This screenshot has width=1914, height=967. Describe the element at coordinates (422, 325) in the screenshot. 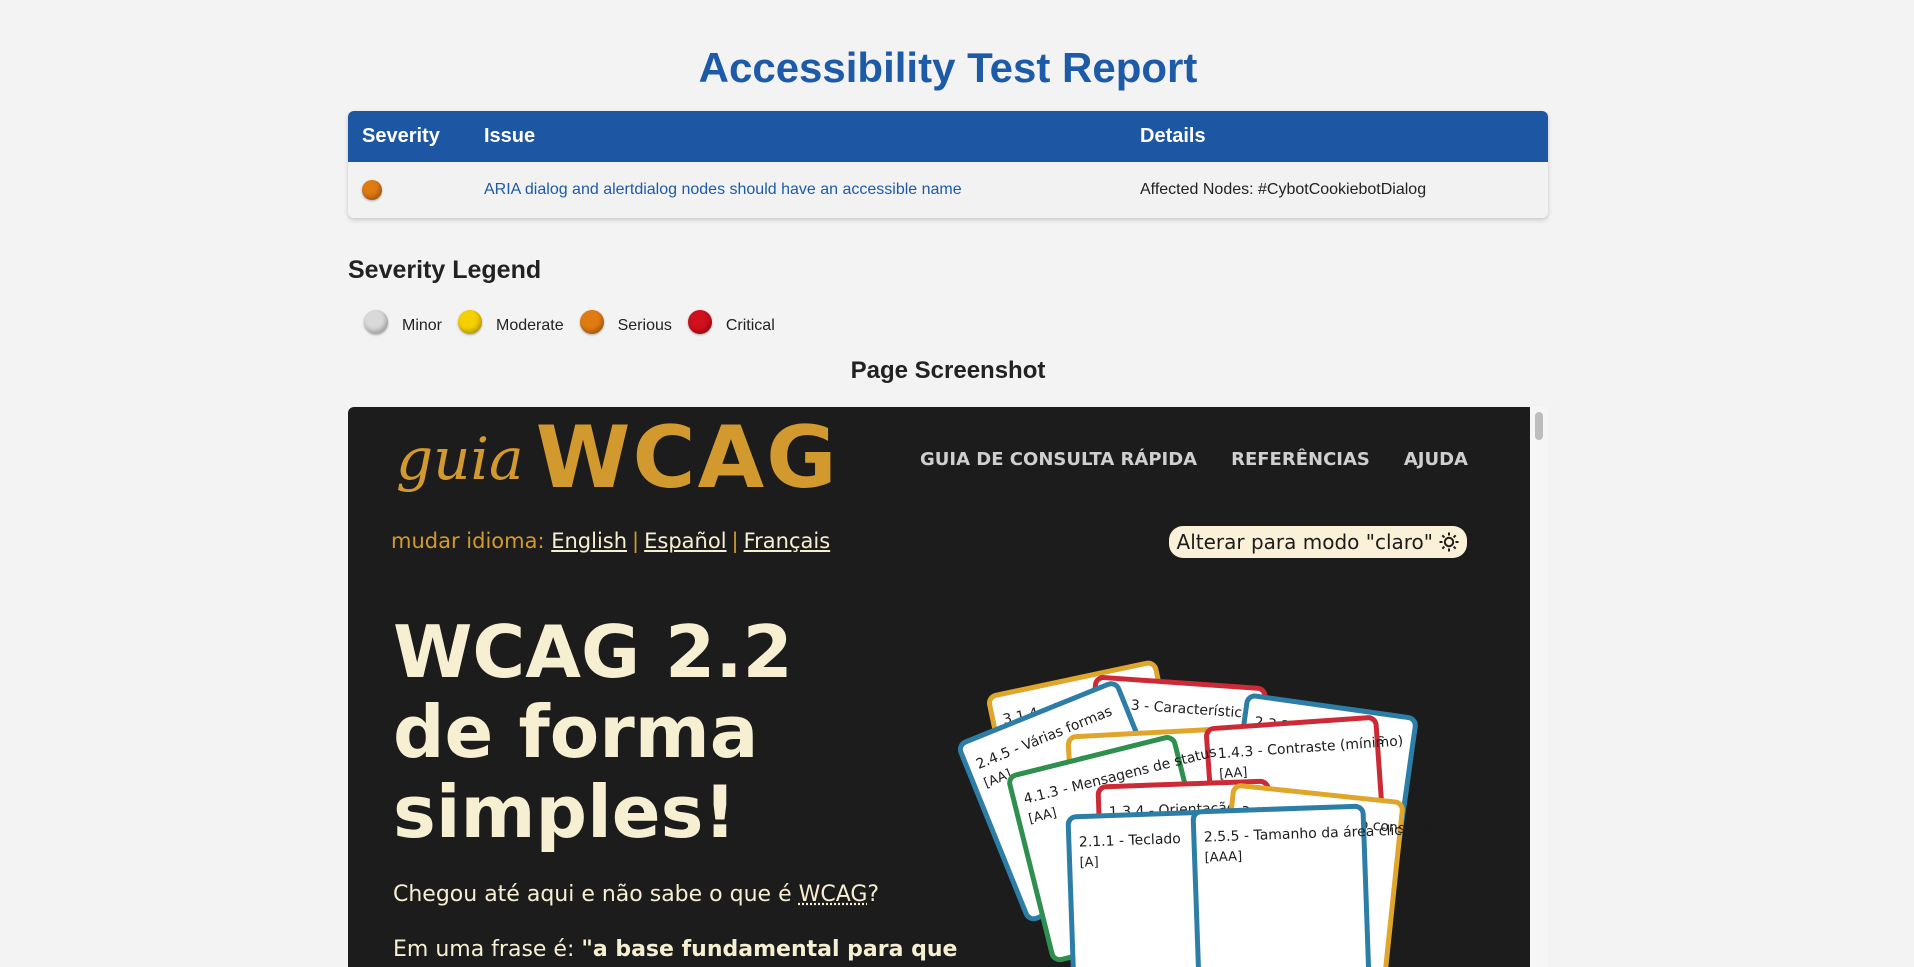

I see `legend-label-minor: Minor` at that location.